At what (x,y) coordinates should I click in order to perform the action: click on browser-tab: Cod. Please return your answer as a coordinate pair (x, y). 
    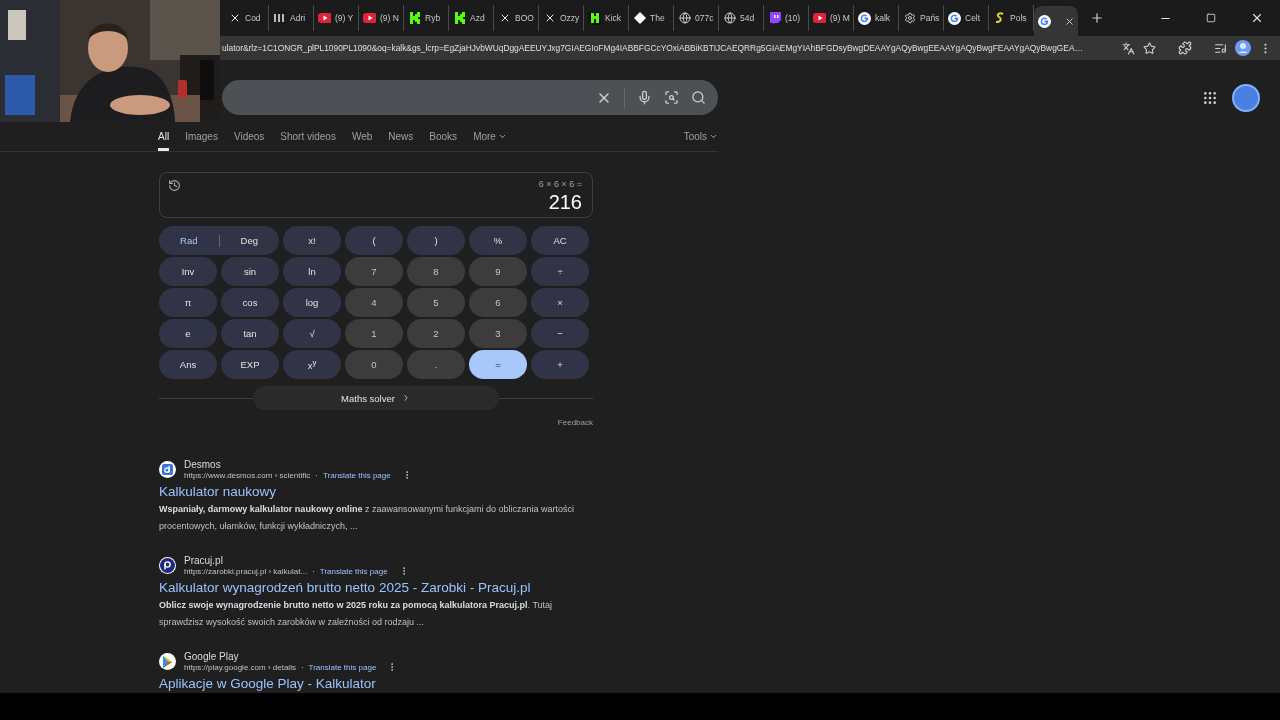
    Looking at the image, I should click on (246, 18).